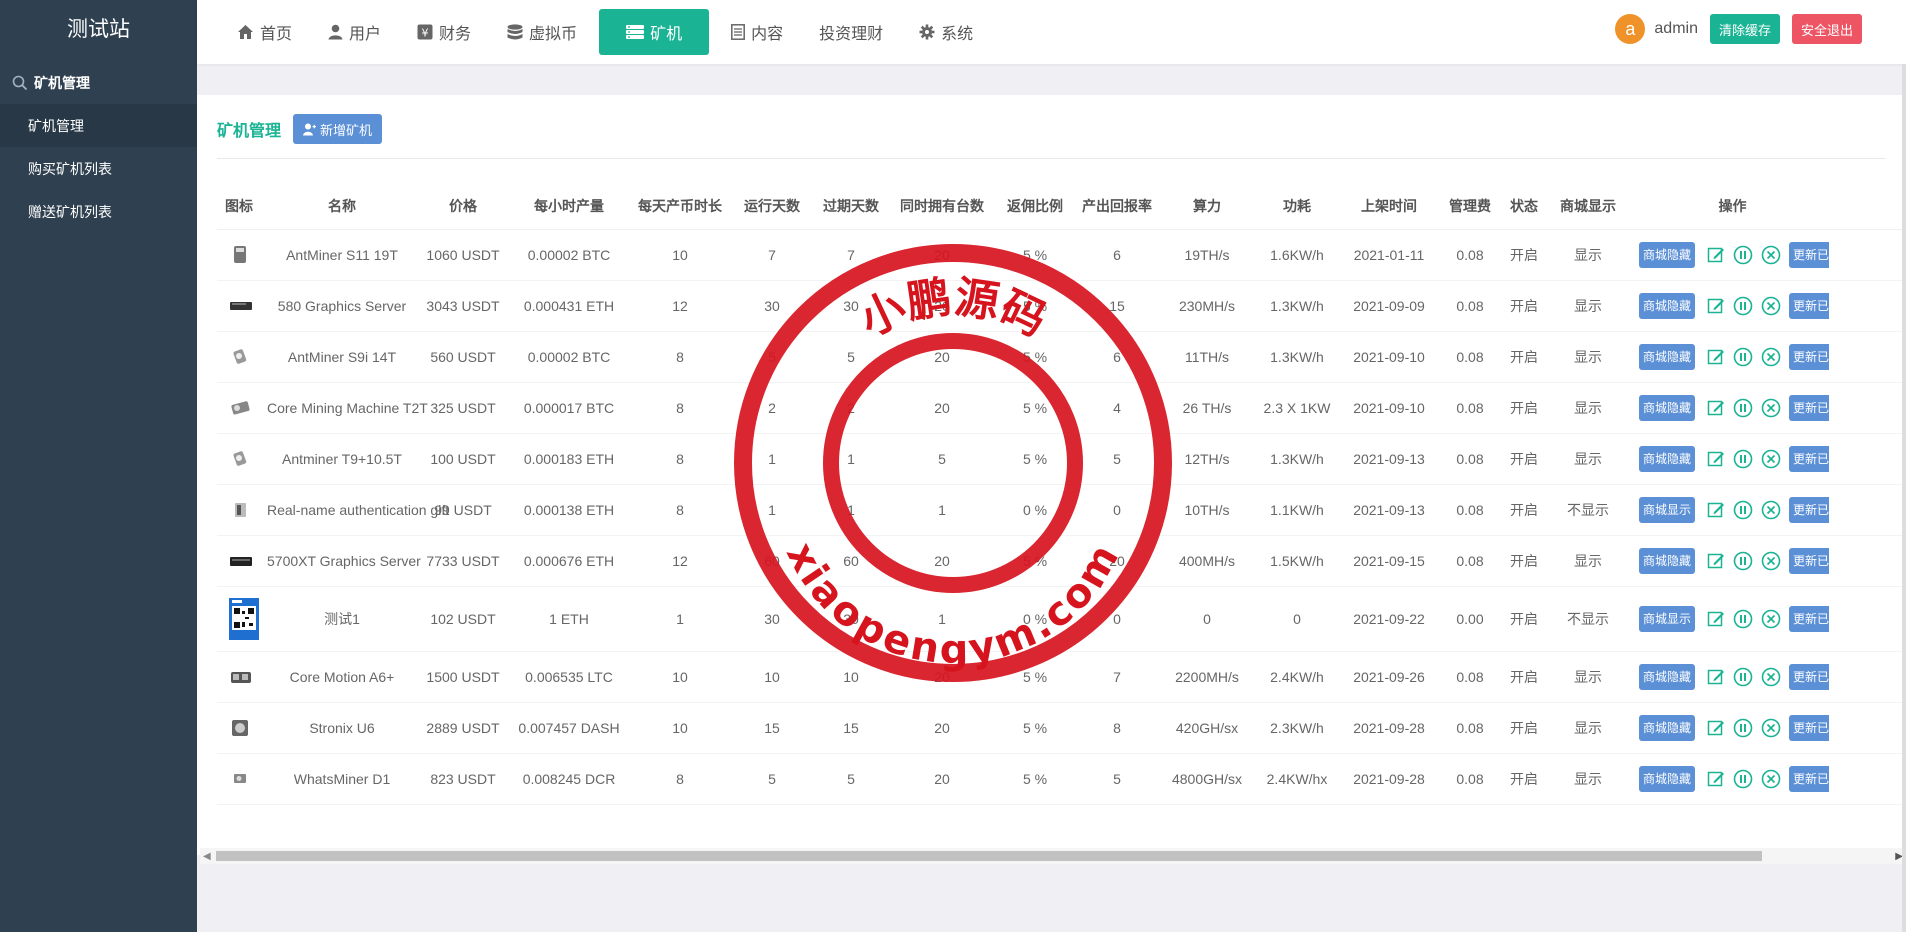  Describe the element at coordinates (1297, 677) in the screenshot. I see `cell-power: 2.4KW/h` at that location.